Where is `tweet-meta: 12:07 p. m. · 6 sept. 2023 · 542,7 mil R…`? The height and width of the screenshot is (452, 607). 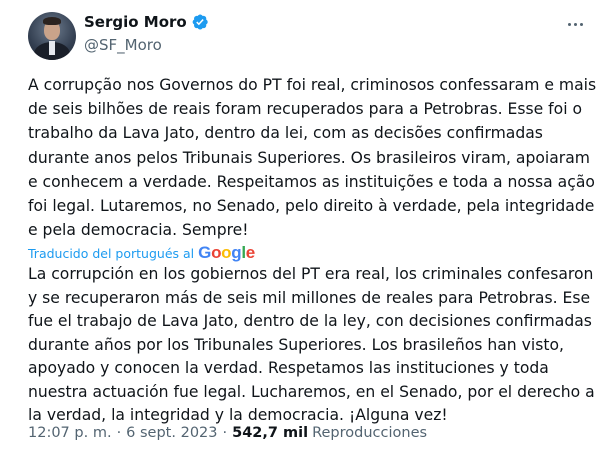
tweet-meta: 12:07 p. m. · 6 sept. 2023 · 542,7 mil R… is located at coordinates (227, 433).